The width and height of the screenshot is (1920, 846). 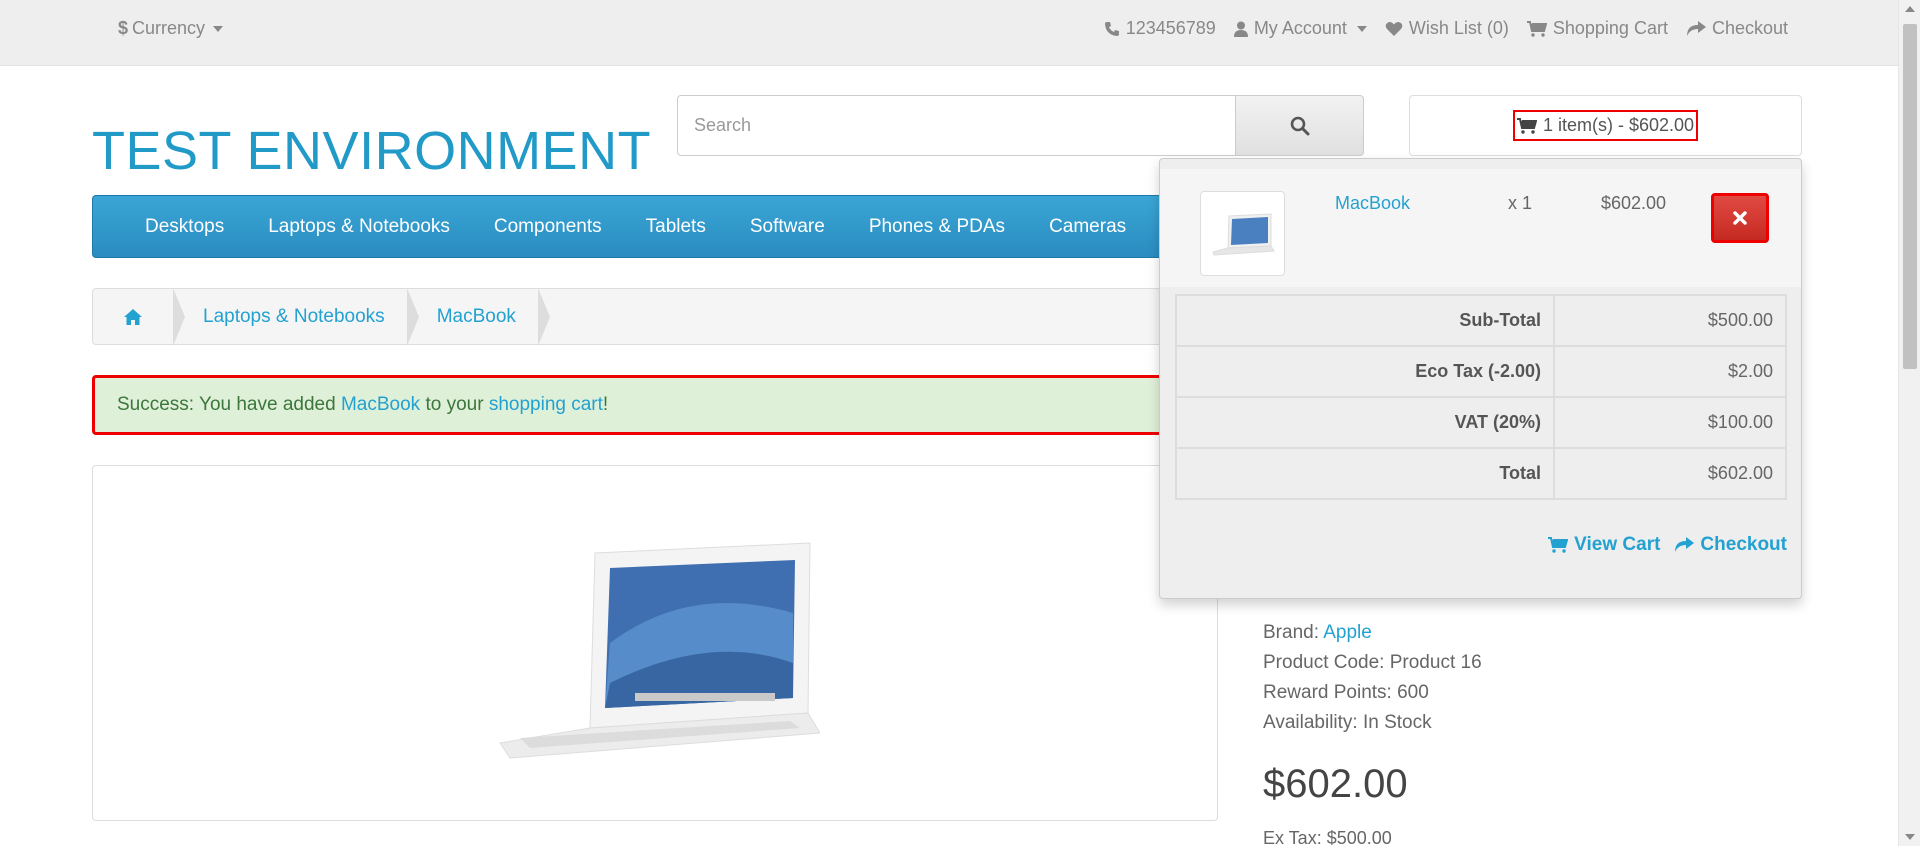 I want to click on remove-item-button, so click(x=1740, y=218).